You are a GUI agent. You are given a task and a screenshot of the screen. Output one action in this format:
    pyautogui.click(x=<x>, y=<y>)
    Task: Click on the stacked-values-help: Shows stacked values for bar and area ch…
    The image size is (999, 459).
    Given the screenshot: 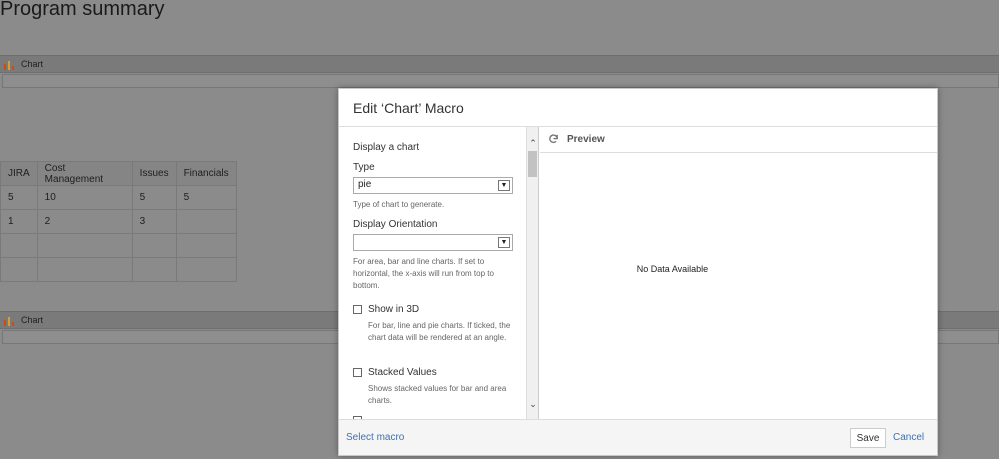 What is the action you would take?
    pyautogui.click(x=437, y=394)
    